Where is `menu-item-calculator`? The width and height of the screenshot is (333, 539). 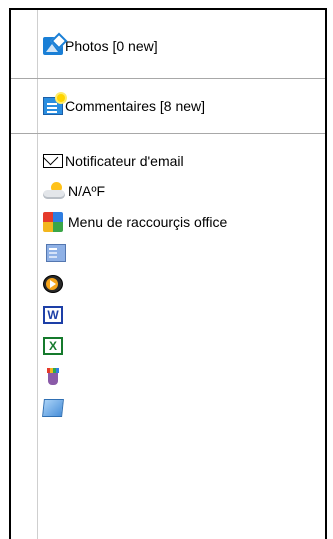 menu-item-calculator is located at coordinates (54, 253).